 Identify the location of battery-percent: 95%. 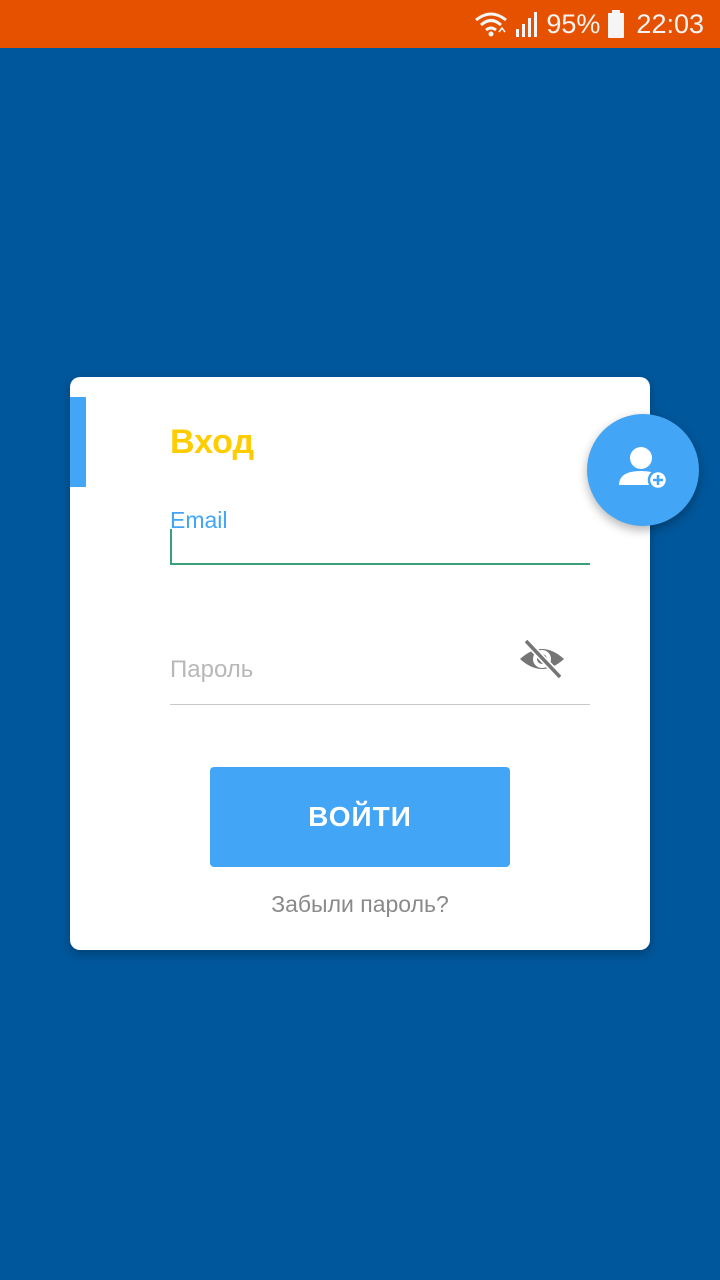
(573, 23).